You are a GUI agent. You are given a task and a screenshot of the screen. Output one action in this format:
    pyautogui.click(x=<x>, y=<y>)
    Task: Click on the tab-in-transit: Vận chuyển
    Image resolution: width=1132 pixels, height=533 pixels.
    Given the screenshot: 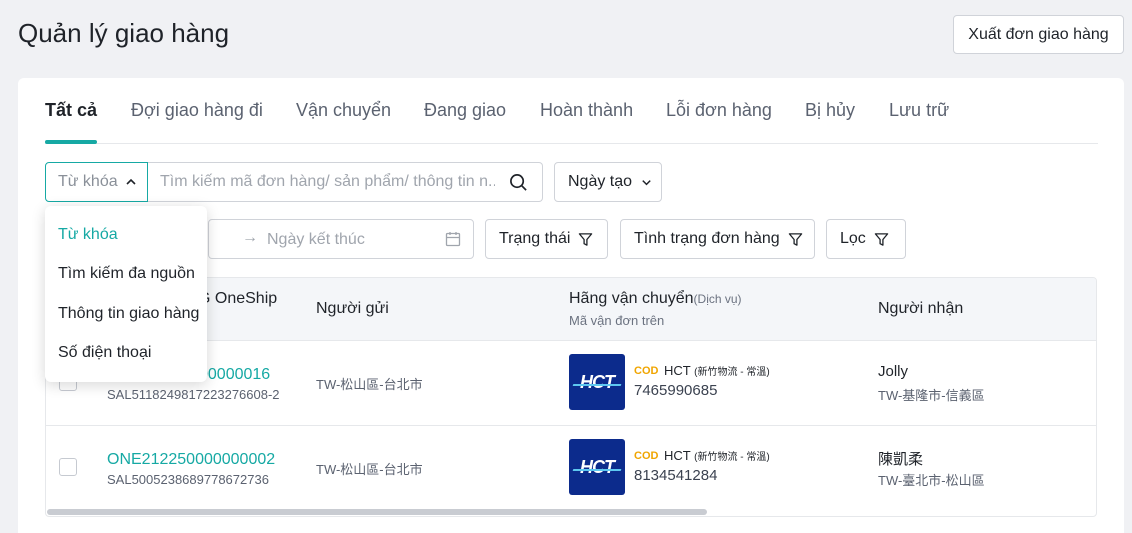 What is the action you would take?
    pyautogui.click(x=343, y=110)
    